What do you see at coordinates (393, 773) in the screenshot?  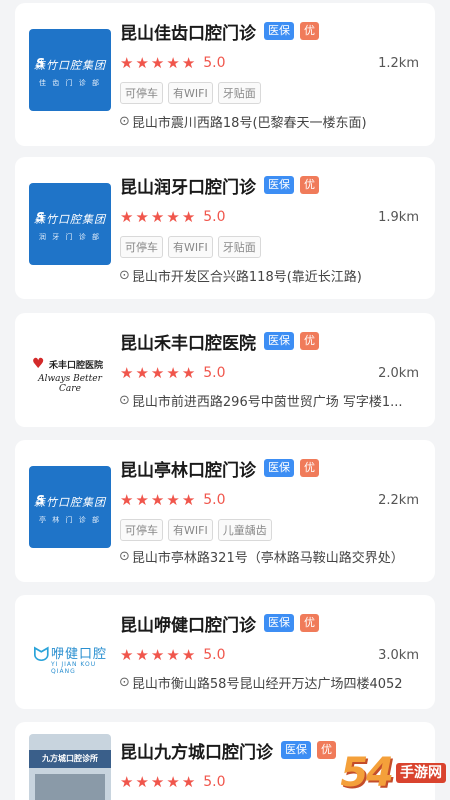 I see `site-watermark: 54 手游网` at bounding box center [393, 773].